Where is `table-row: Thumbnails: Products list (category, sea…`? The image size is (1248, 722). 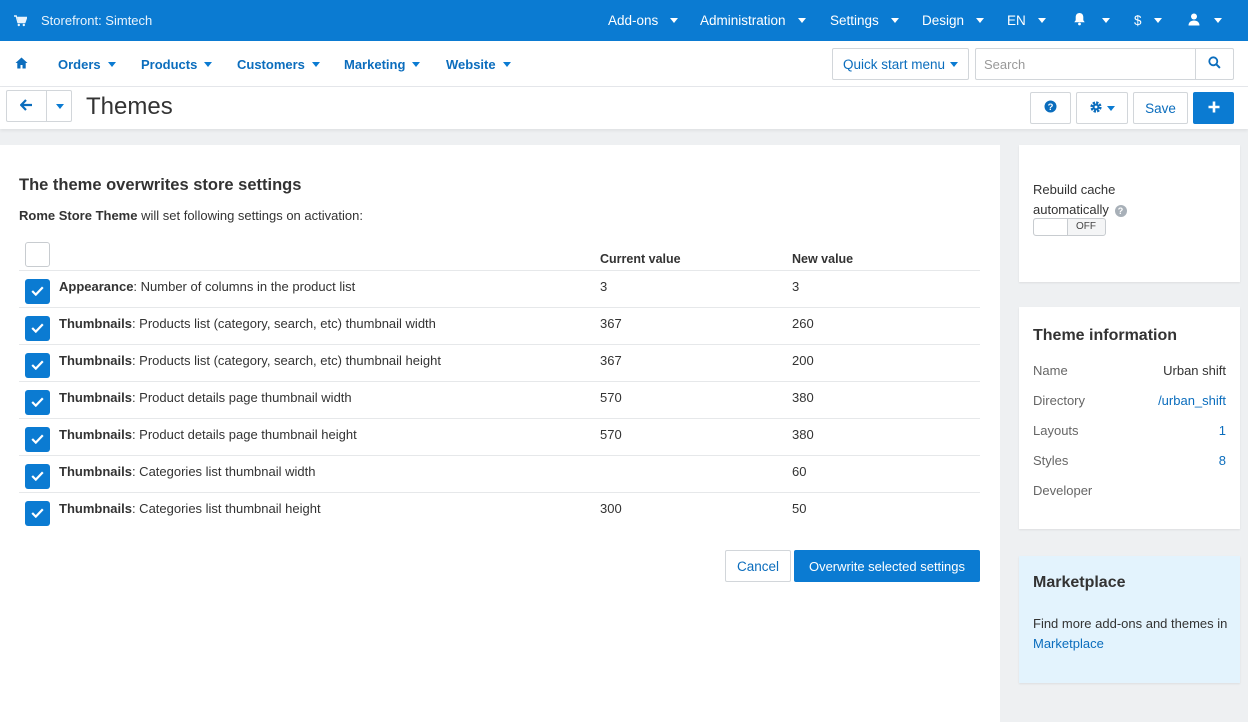
table-row: Thumbnails: Products list (category, sea… is located at coordinates (499, 326).